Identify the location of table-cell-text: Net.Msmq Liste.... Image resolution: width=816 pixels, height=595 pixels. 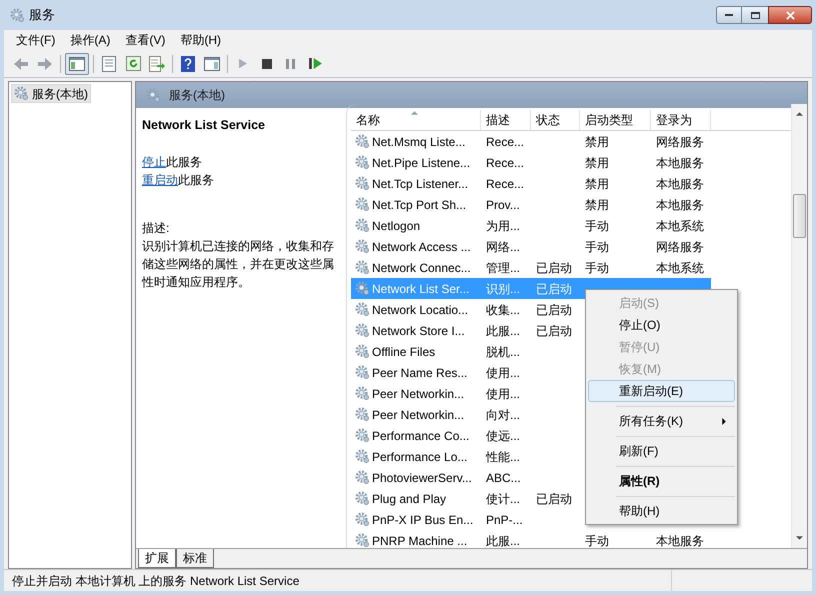
(419, 142).